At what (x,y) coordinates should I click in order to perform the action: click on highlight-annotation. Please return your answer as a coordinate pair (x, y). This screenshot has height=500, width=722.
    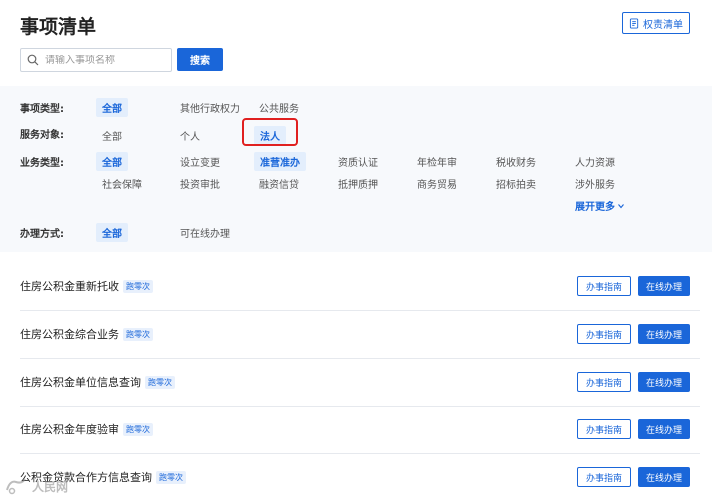
    Looking at the image, I should click on (270, 132).